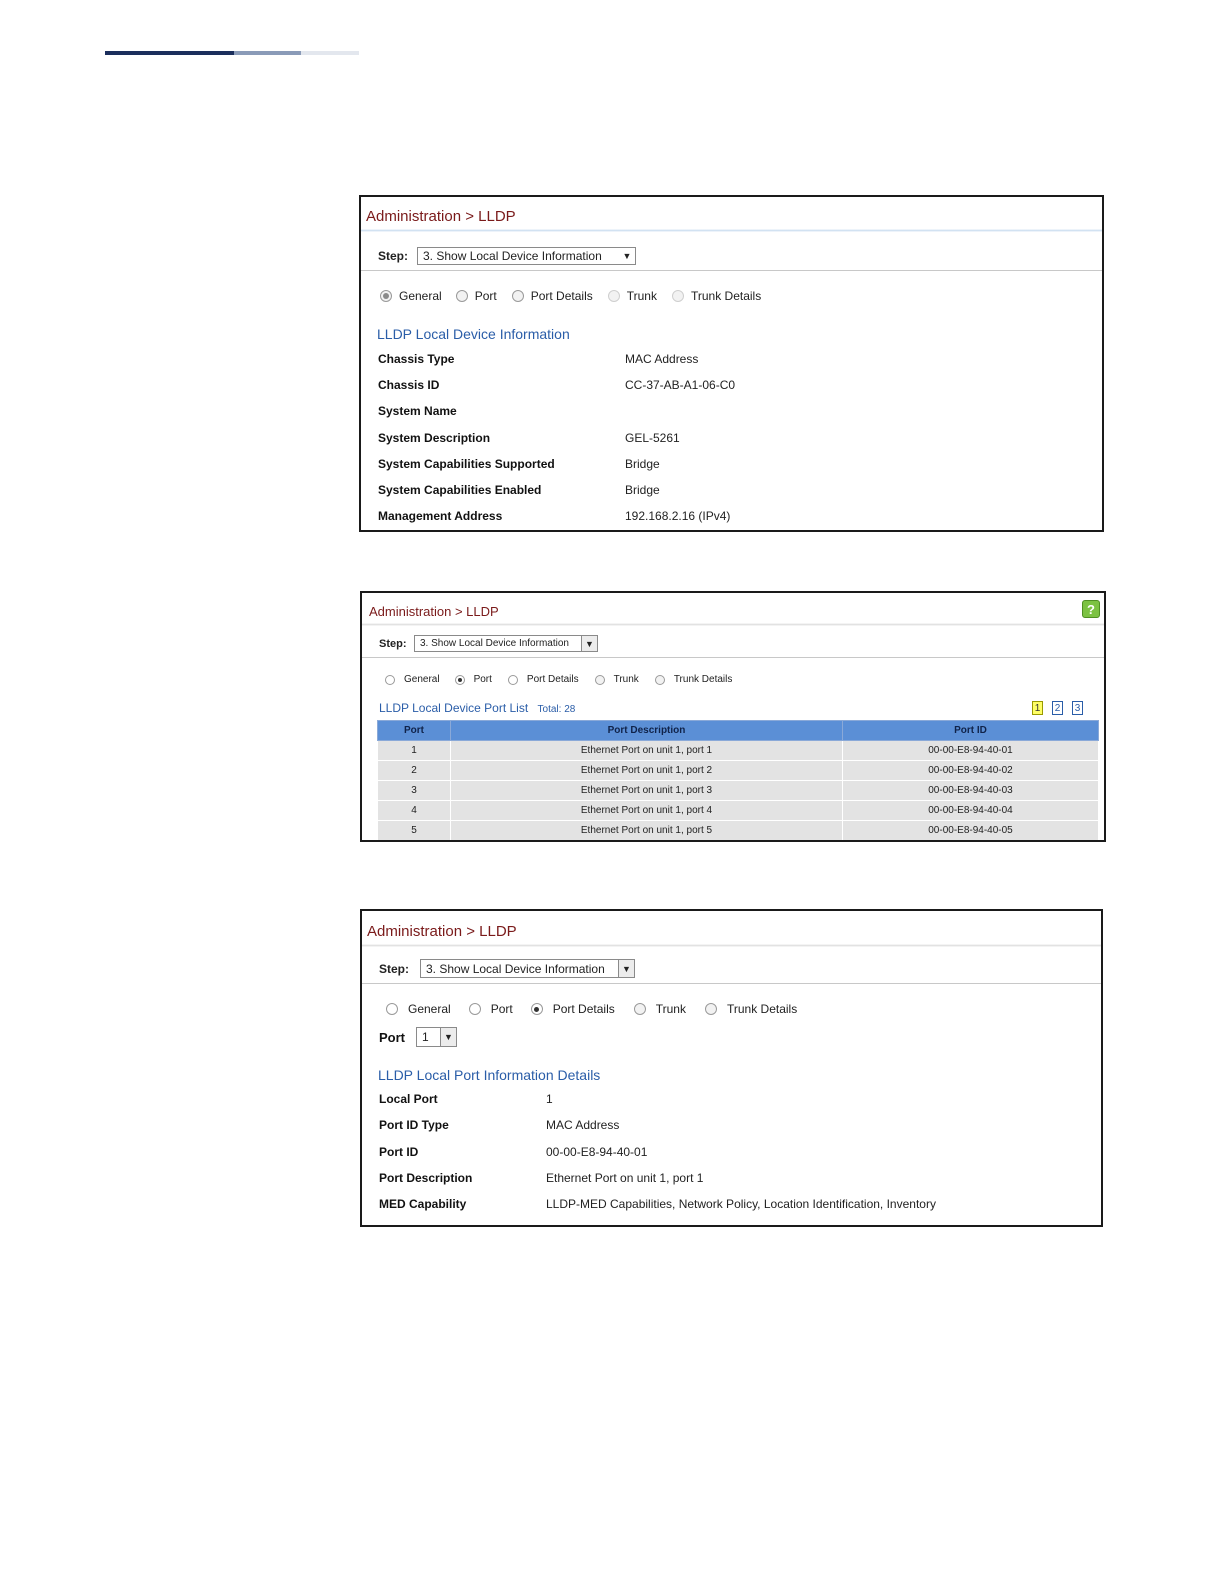 This screenshot has width=1224, height=1584. What do you see at coordinates (414, 730) in the screenshot?
I see `column-header-port: Port` at bounding box center [414, 730].